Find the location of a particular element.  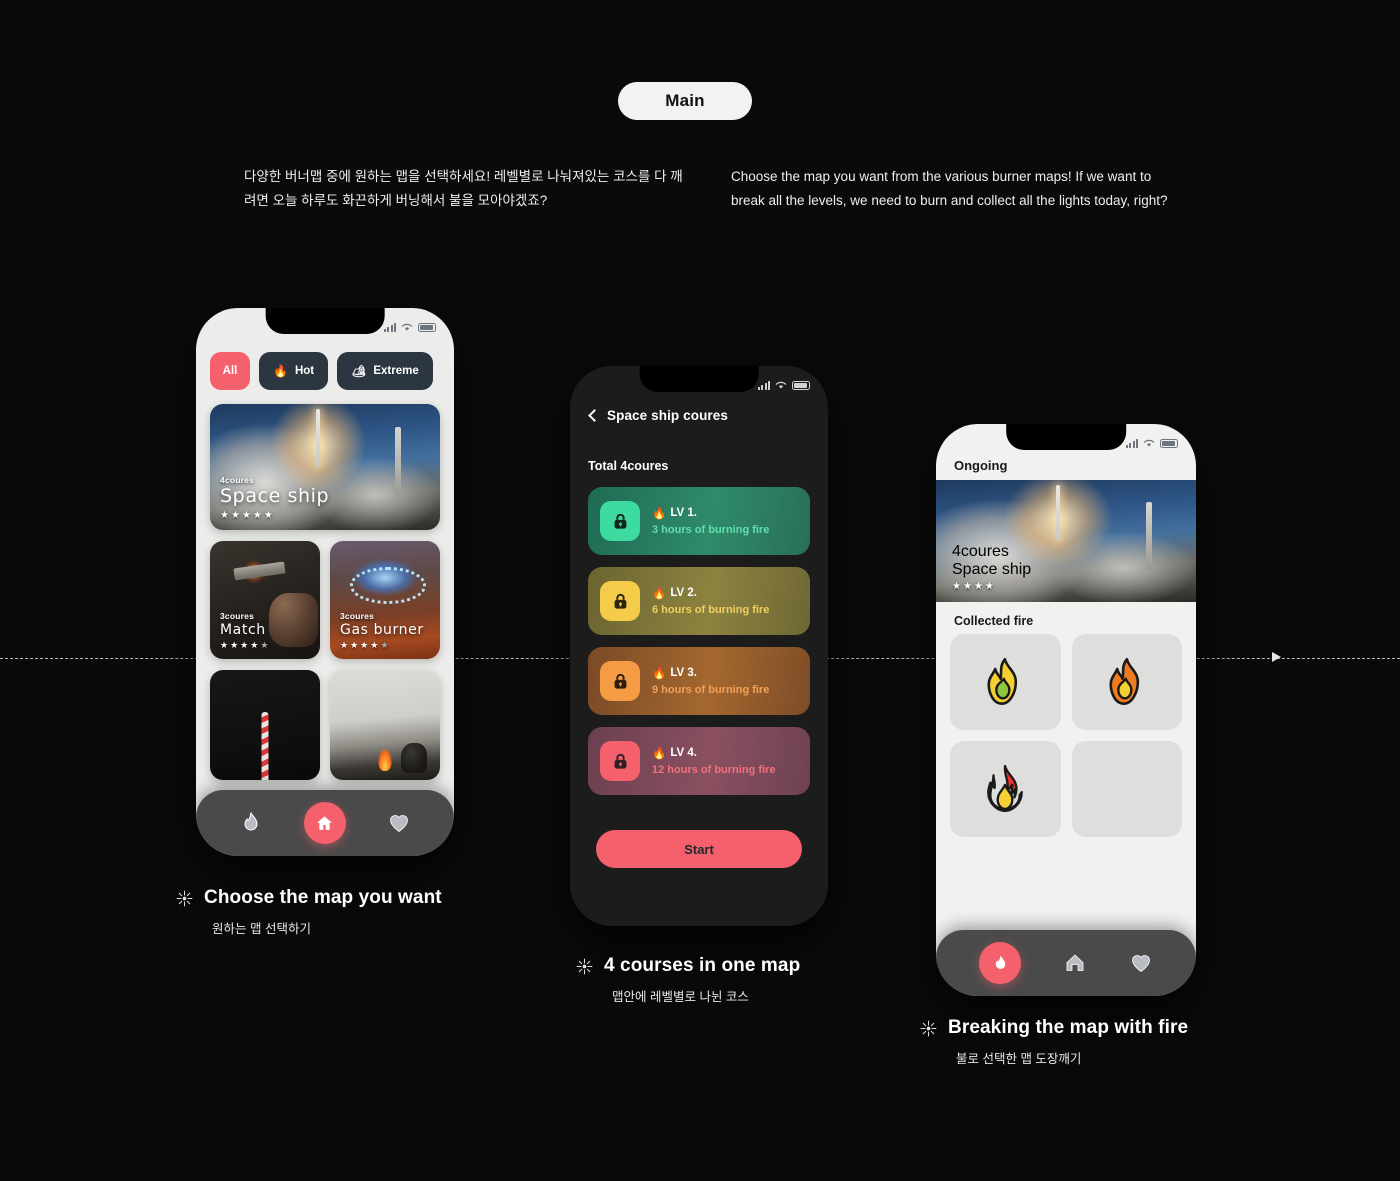

caption-choose-map: Choose the map you want 원하는 맵 선택하기 is located at coordinates (309, 912).